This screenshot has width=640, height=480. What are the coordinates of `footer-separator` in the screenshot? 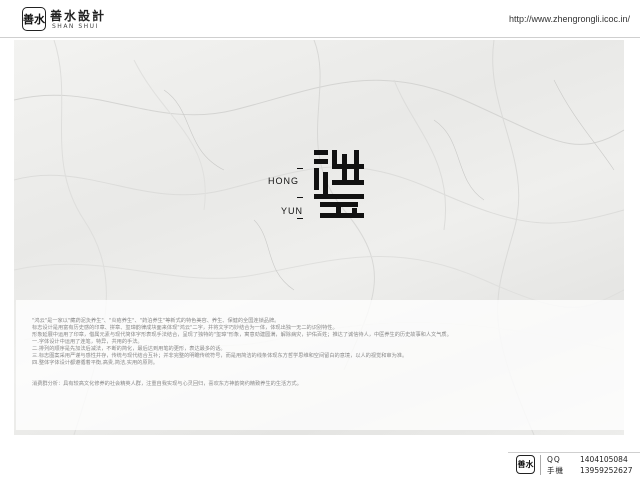 It's located at (540, 465).